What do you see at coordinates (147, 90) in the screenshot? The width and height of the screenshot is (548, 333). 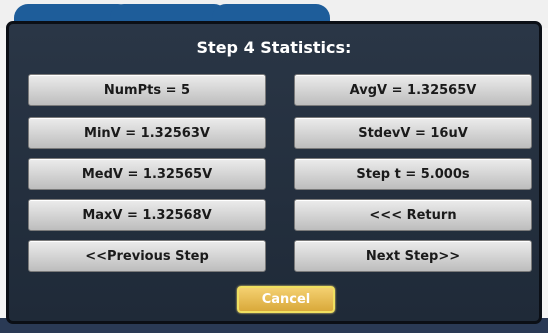 I see `numpts-button: NumPts = 5` at bounding box center [147, 90].